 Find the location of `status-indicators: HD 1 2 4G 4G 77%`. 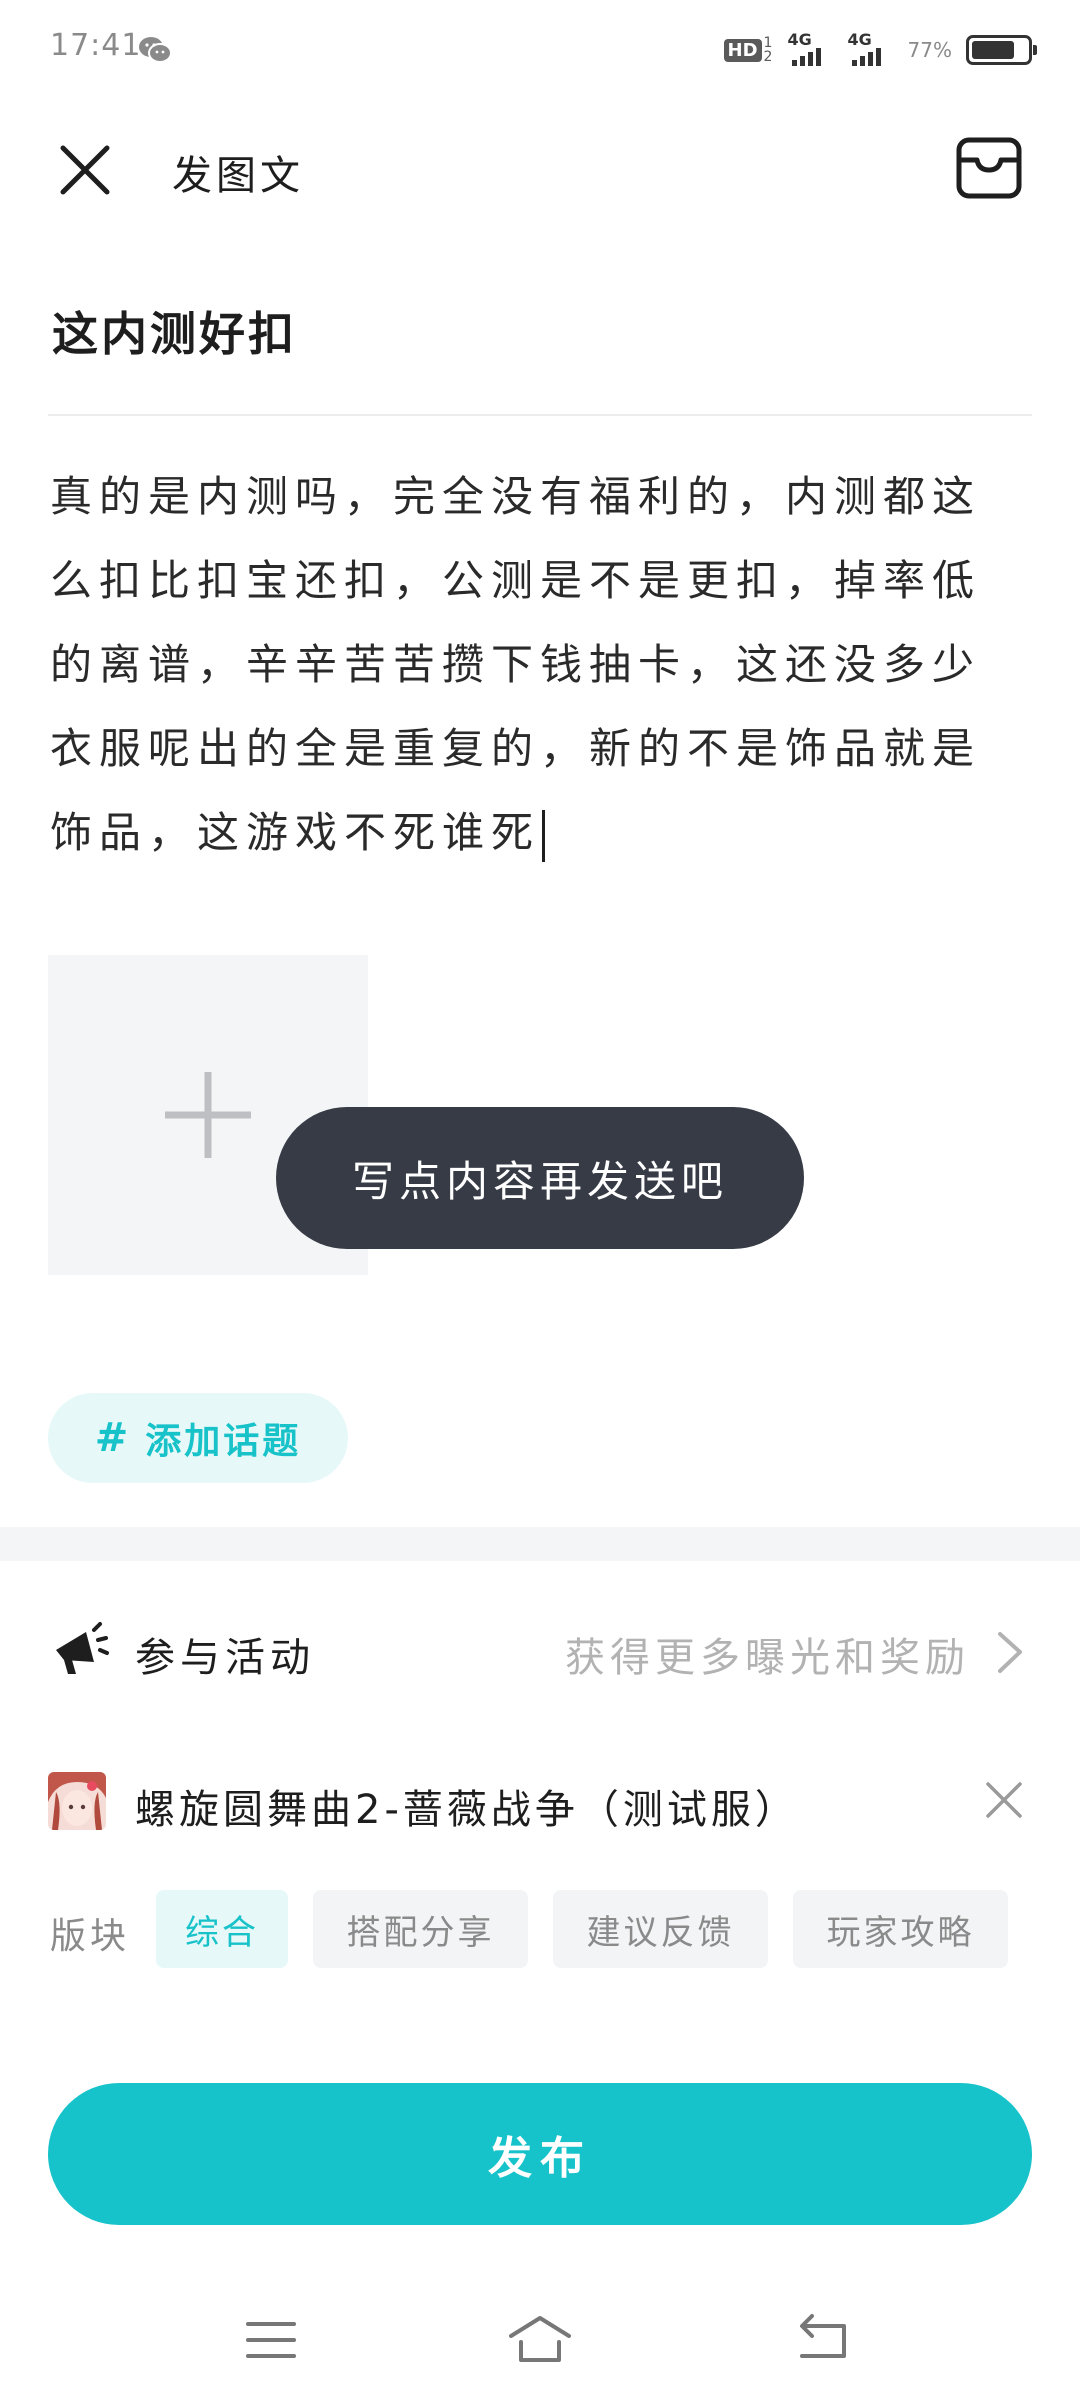

status-indicators: HD 1 2 4G 4G 77% is located at coordinates (880, 50).